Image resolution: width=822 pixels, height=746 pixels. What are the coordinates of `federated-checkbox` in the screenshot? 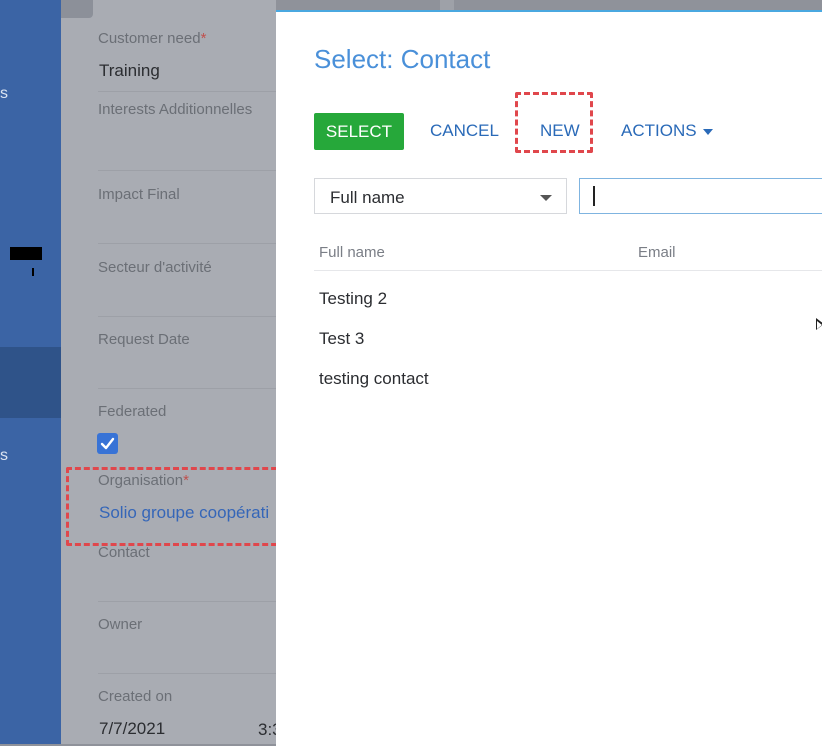 It's located at (107, 443).